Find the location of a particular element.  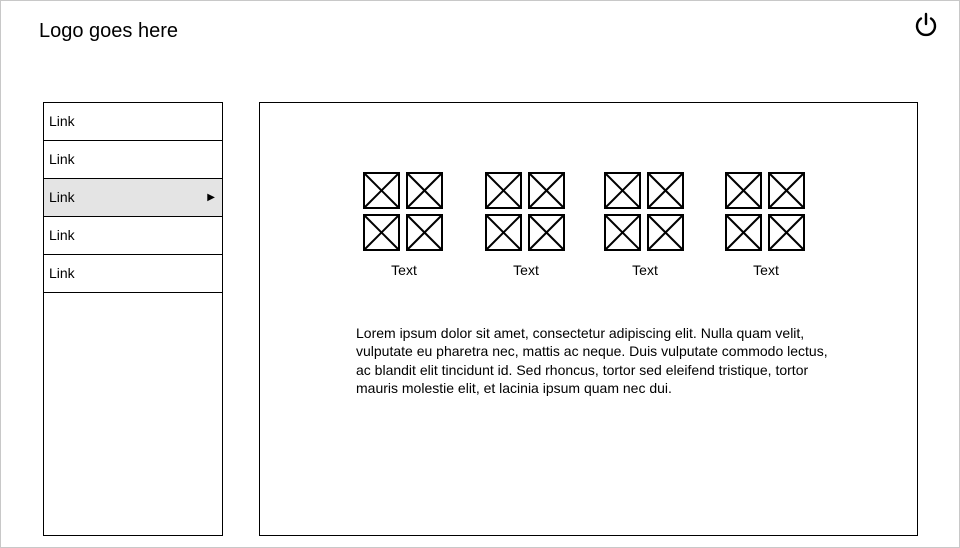

sidebar-item-link-2: Link is located at coordinates (133, 160).